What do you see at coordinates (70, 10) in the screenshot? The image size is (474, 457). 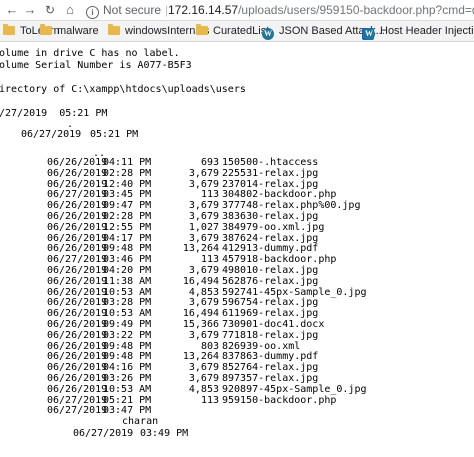 I see `home-icon: ⌂` at bounding box center [70, 10].